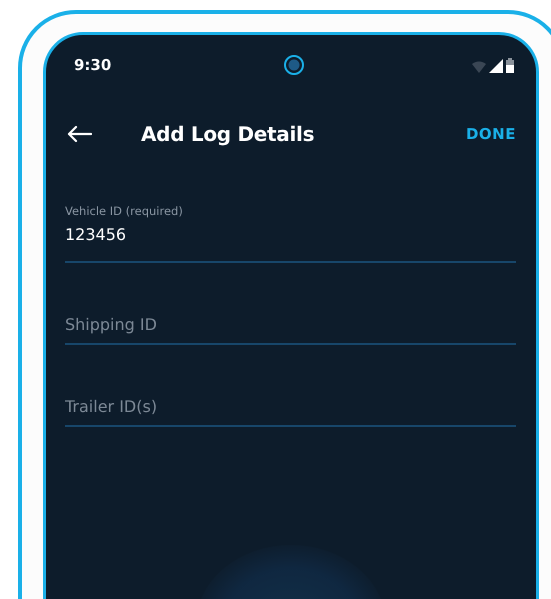  I want to click on done-button: DONE, so click(491, 134).